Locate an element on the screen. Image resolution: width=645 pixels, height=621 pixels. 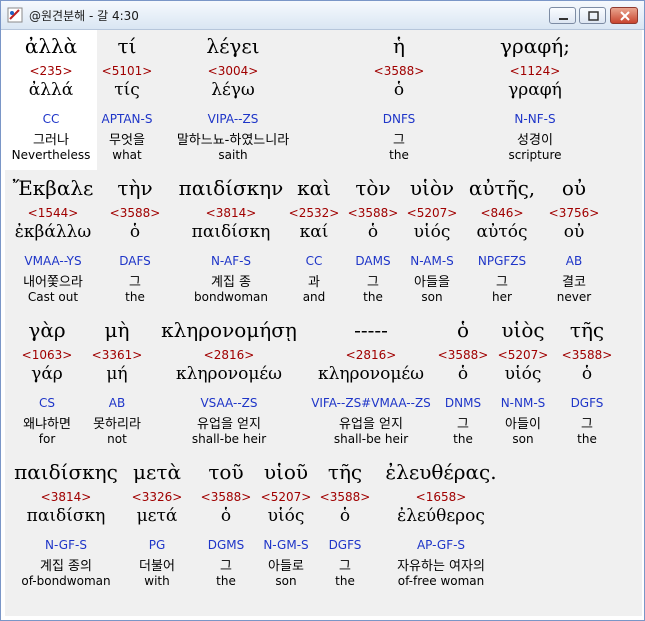
lemma: ὁ is located at coordinates (587, 374).